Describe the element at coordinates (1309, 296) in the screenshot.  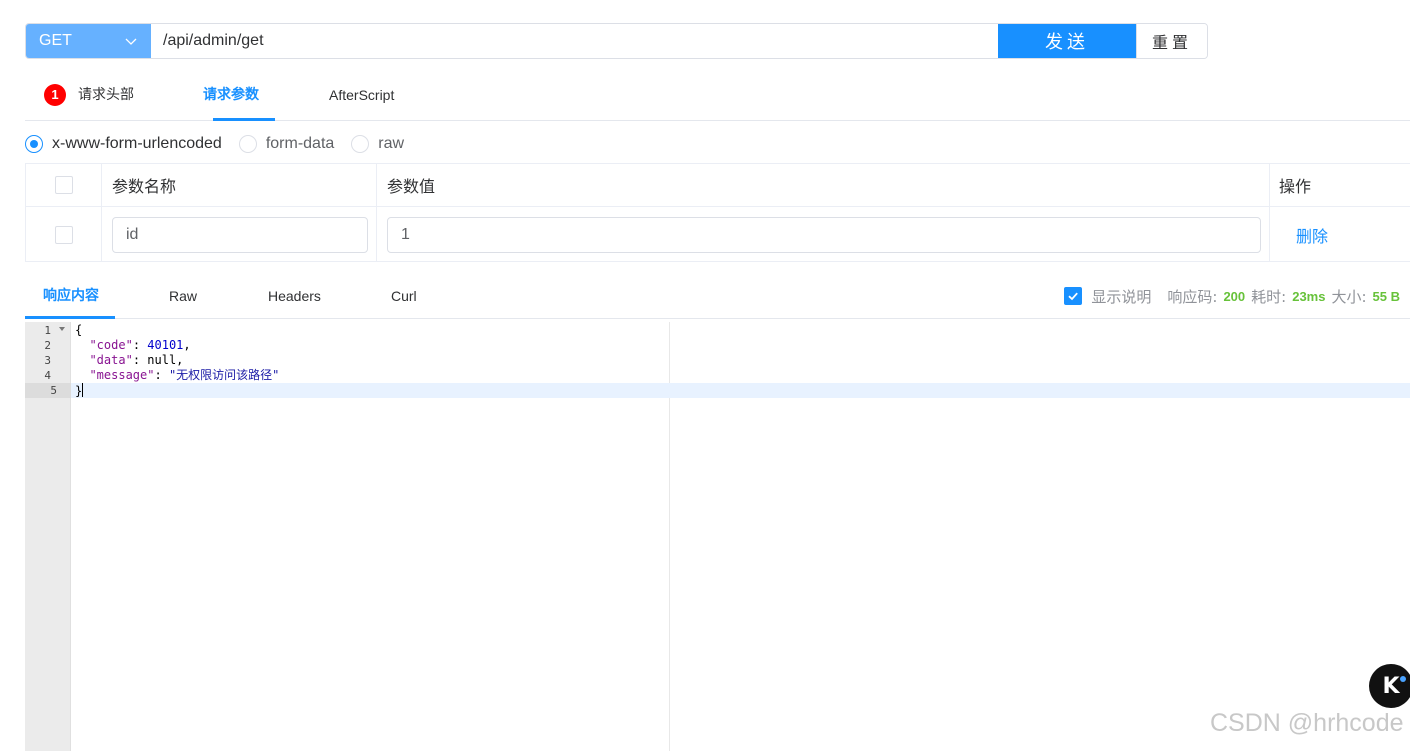
I see `elapsed-time-value: 23ms` at that location.